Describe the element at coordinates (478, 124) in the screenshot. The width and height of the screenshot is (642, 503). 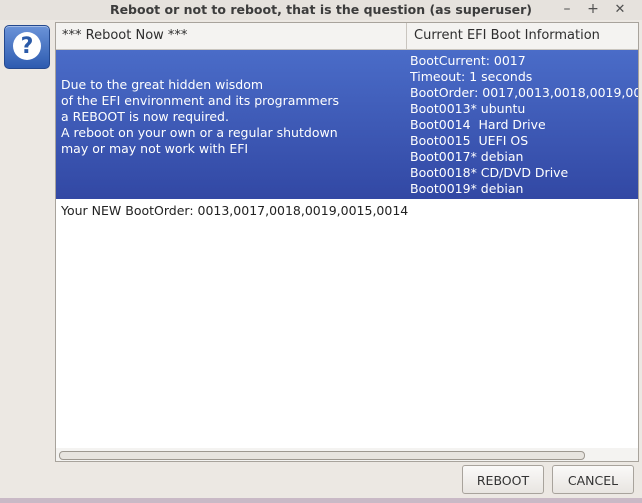
I see `efi-line: Boot0014 Hard Drive` at that location.